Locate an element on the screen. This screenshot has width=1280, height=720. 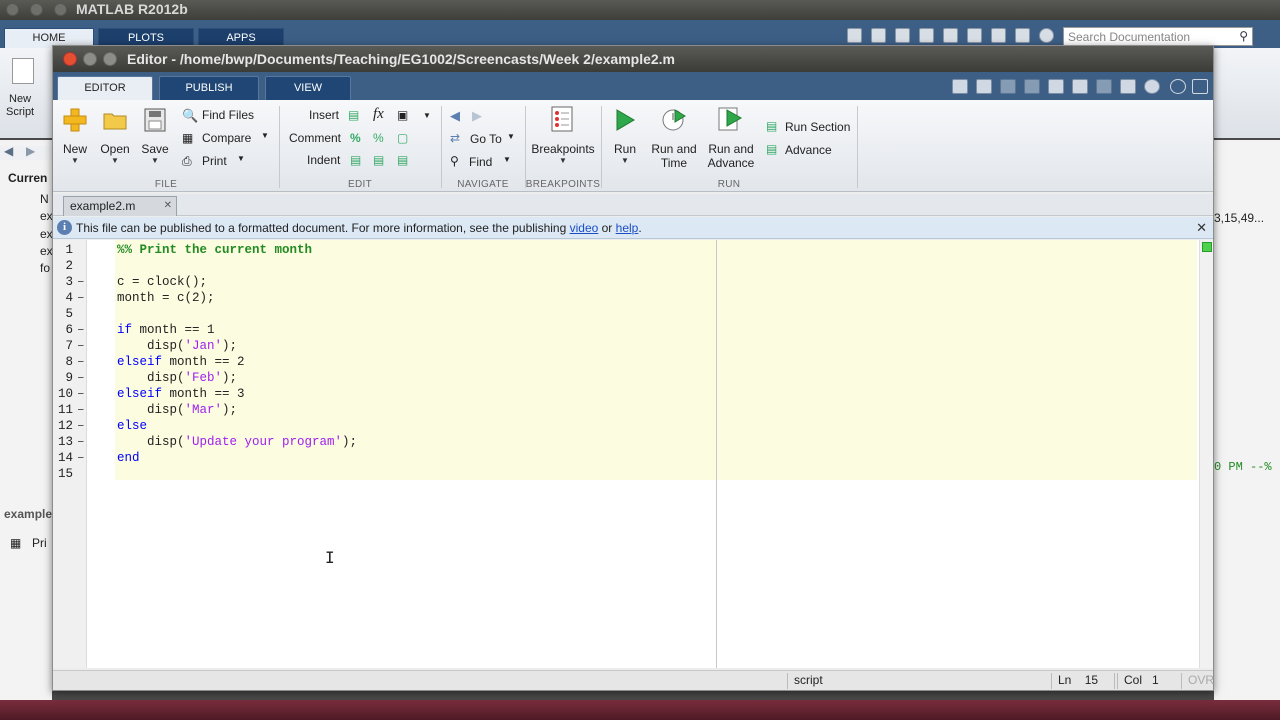
code-line: disp('Update your program'); is located at coordinates (237, 442).